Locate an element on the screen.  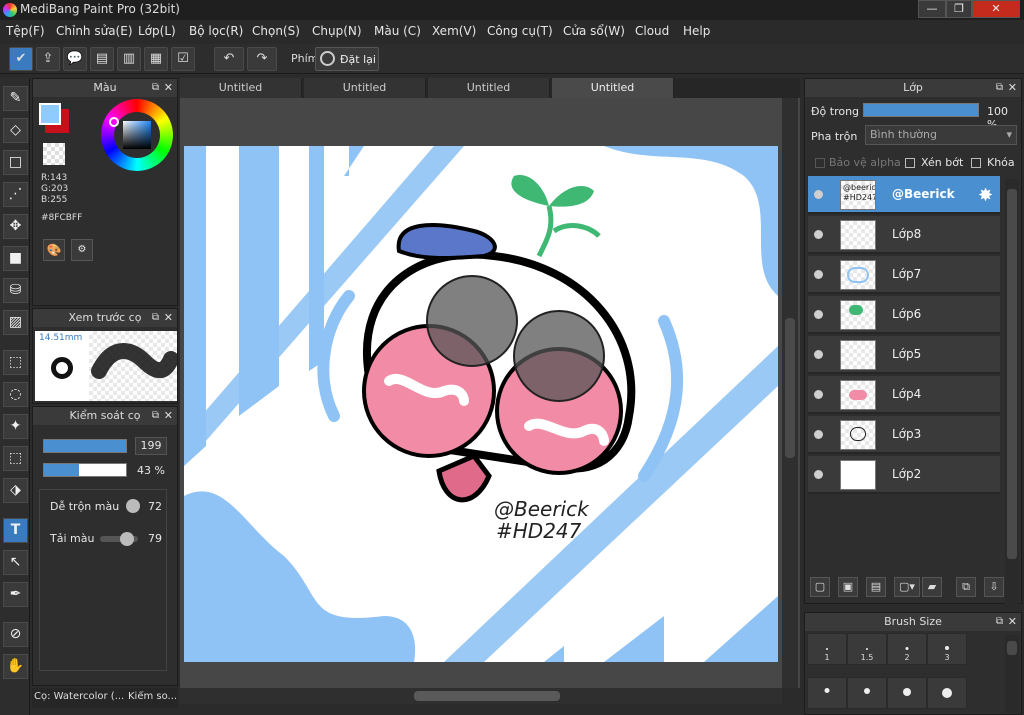
brush-size-preset: 1 is located at coordinates (827, 649).